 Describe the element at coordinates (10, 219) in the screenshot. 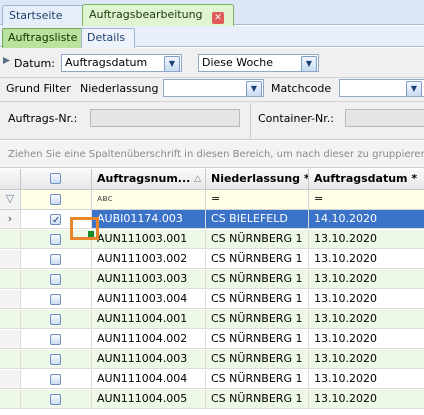

I see `row-indicator: ›` at that location.